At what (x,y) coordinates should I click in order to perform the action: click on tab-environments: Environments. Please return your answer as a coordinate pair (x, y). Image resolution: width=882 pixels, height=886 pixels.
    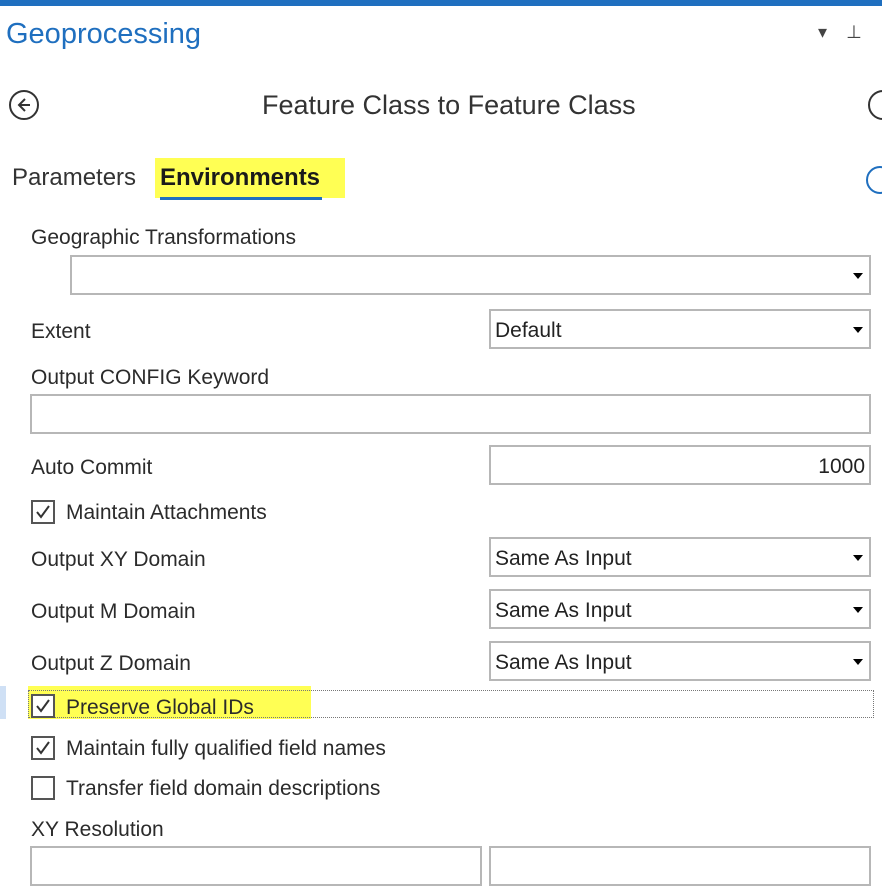
    Looking at the image, I should click on (240, 178).